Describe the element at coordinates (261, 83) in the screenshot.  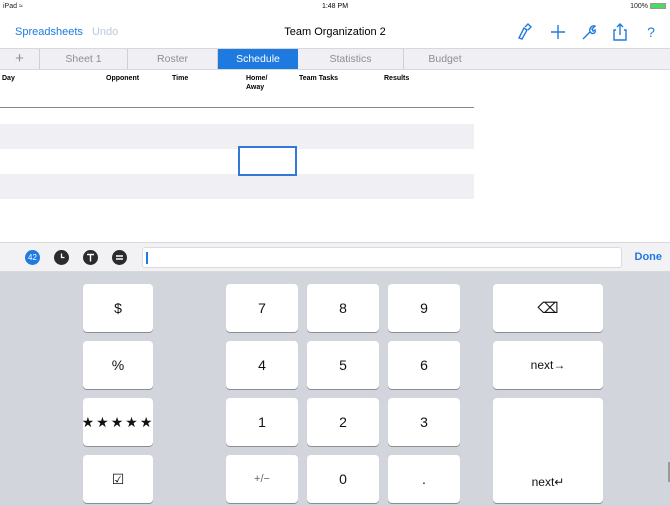
I see `column-header-home-away: Home/ Away` at that location.